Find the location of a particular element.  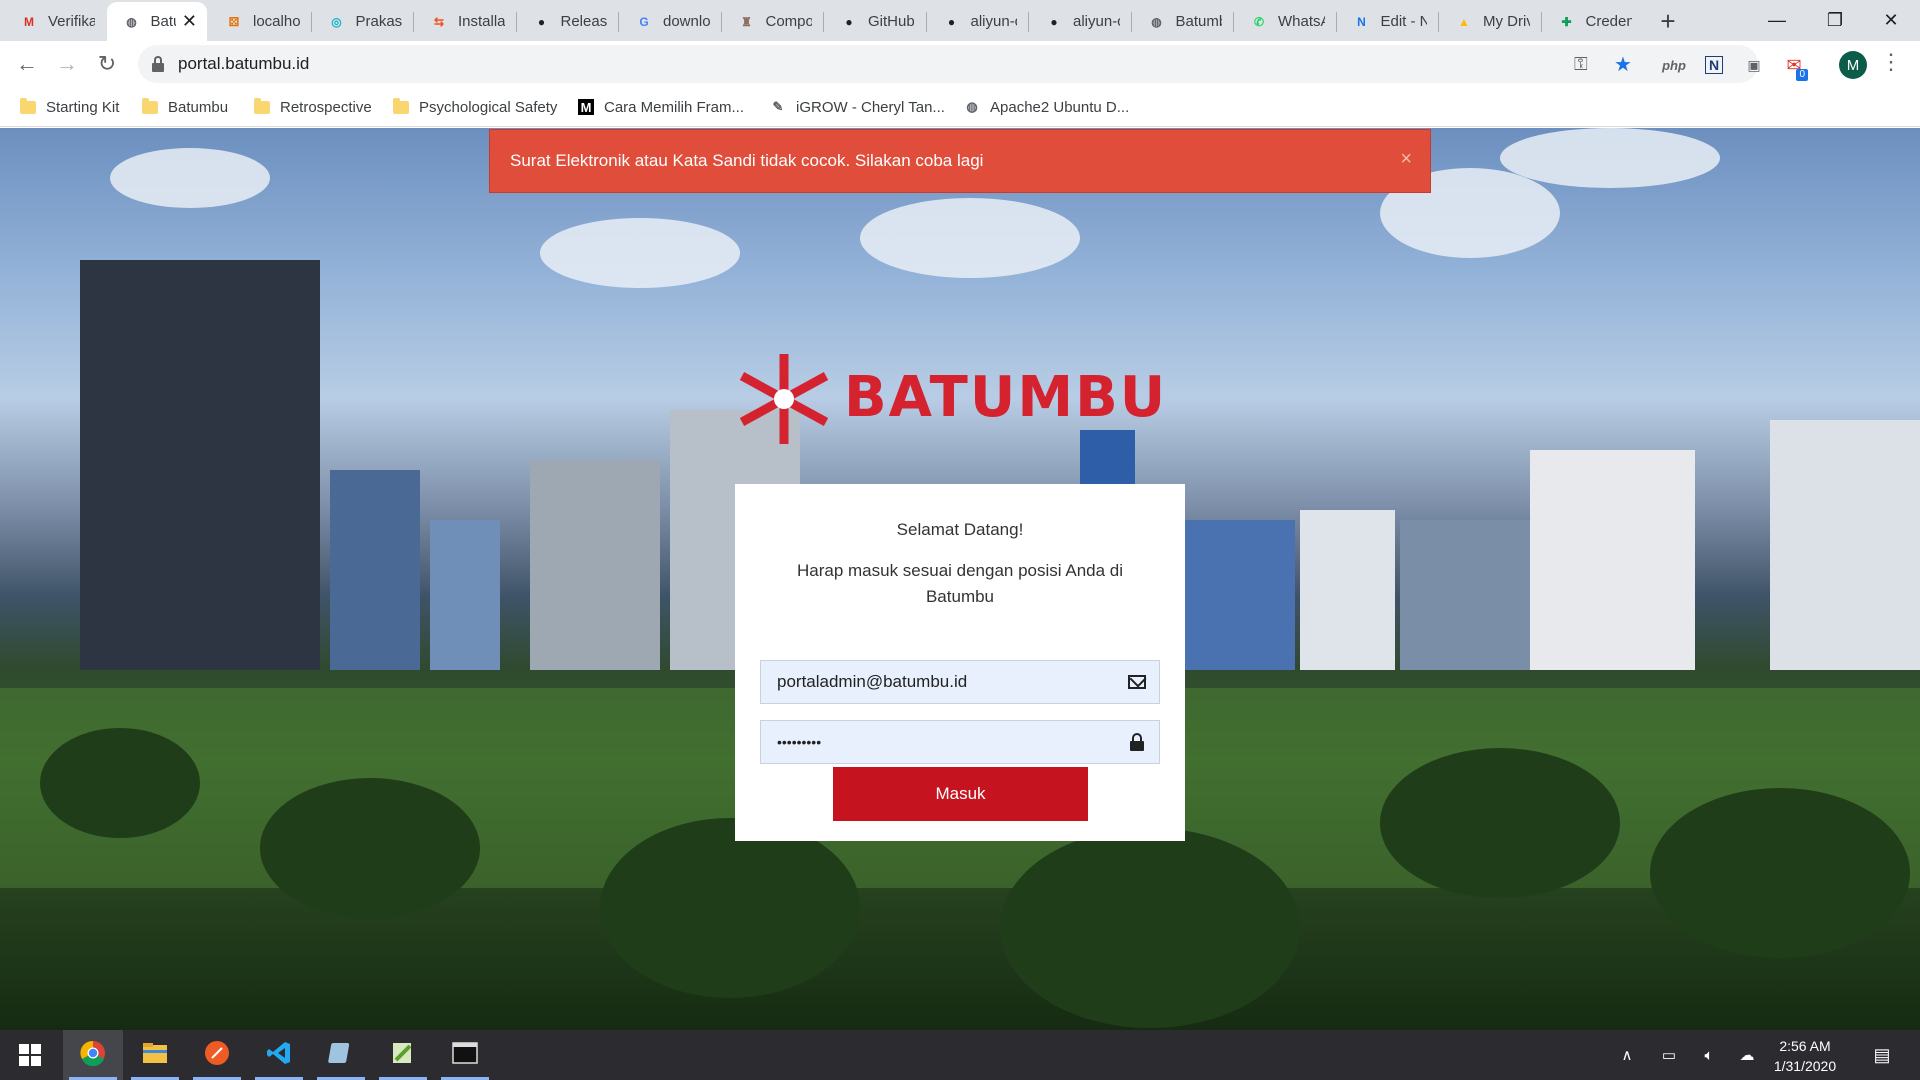

terminal-icon is located at coordinates (465, 1055).